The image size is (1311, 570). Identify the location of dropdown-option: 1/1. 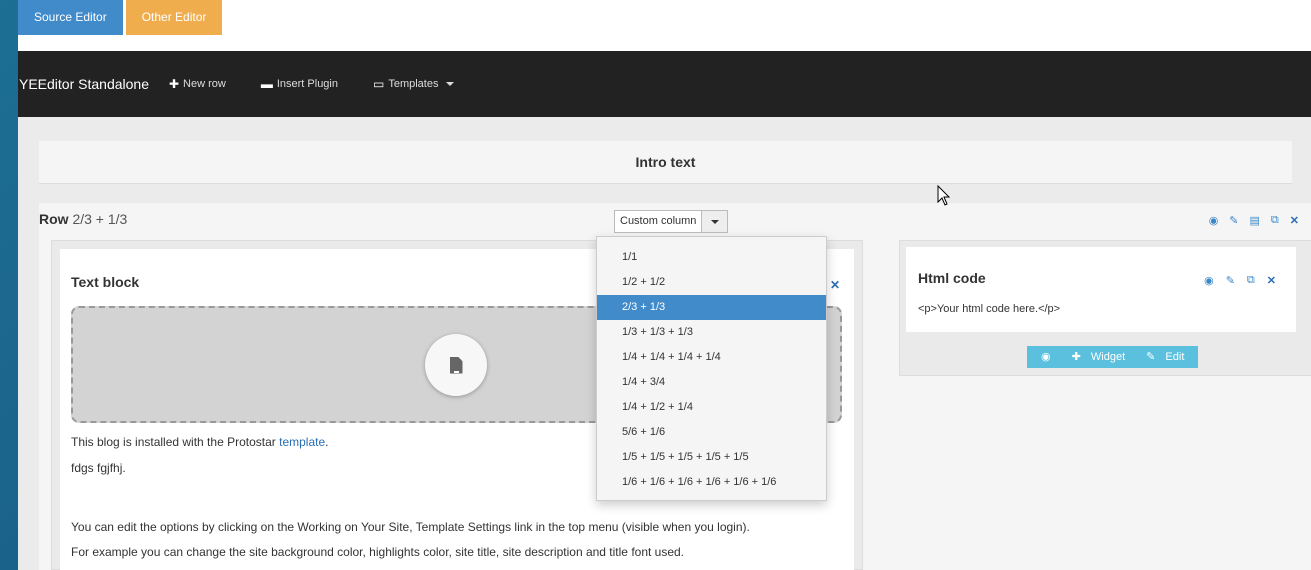
(711, 257).